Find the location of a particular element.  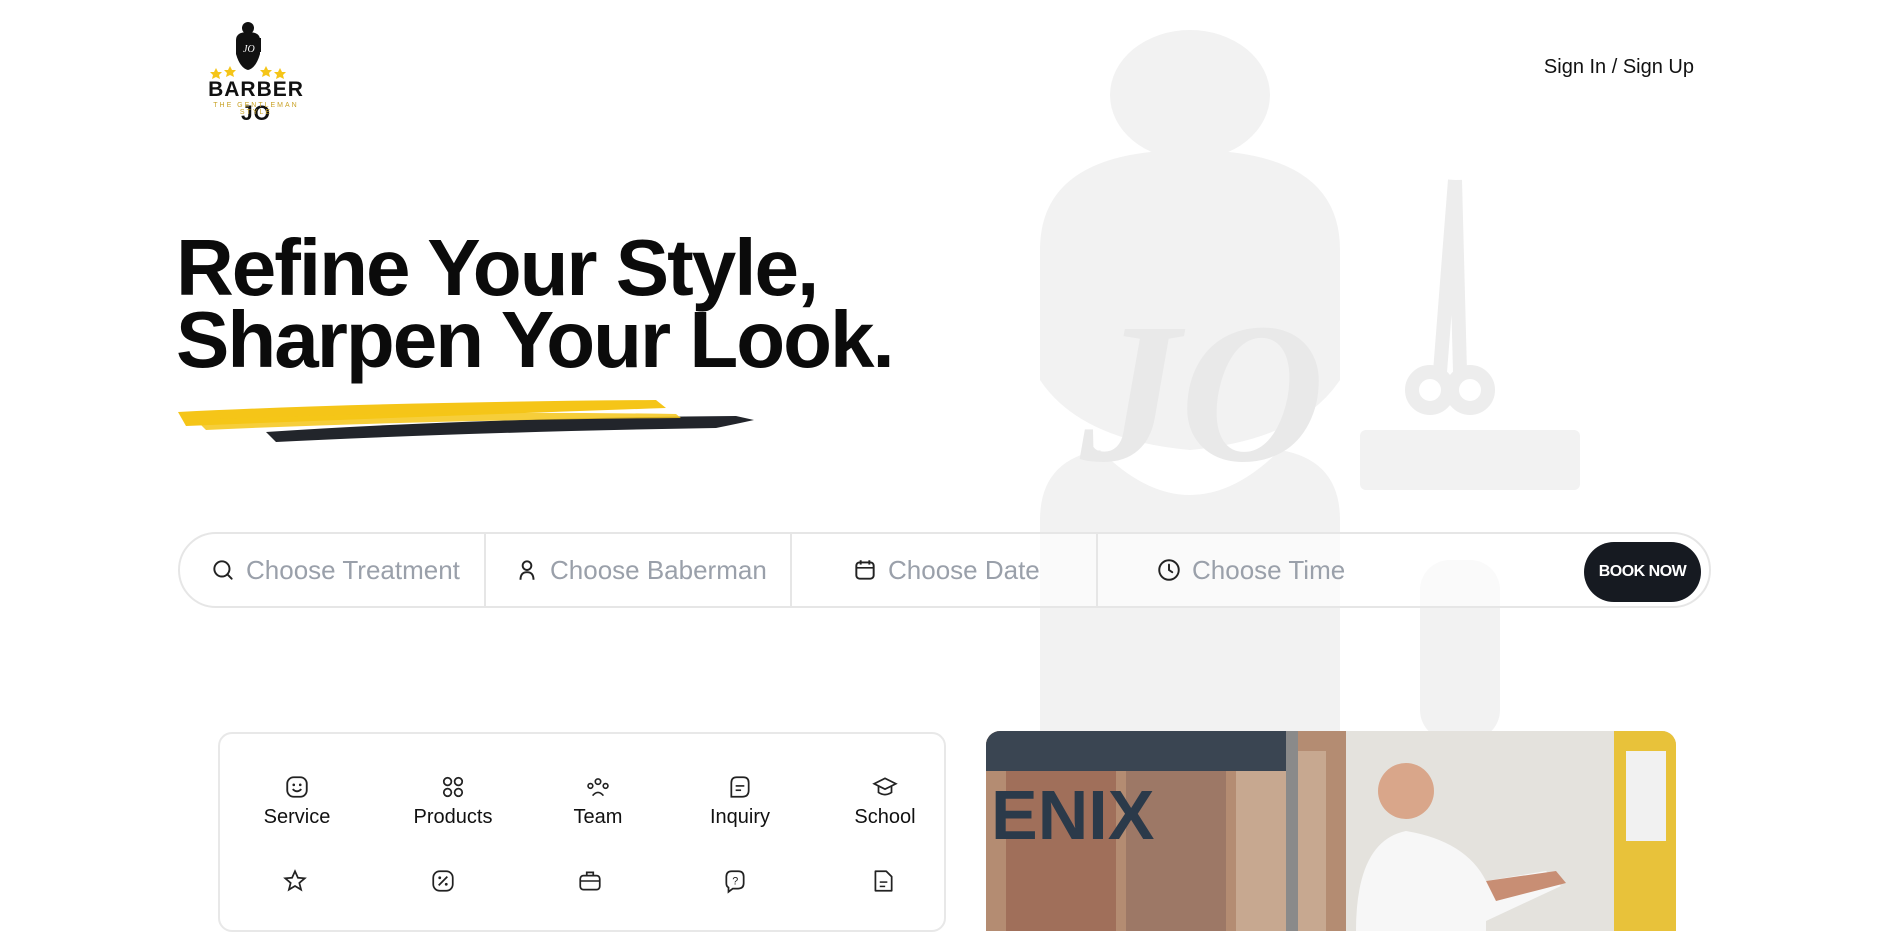

hero-line-1: Refine Your Style, is located at coordinates (497, 267).